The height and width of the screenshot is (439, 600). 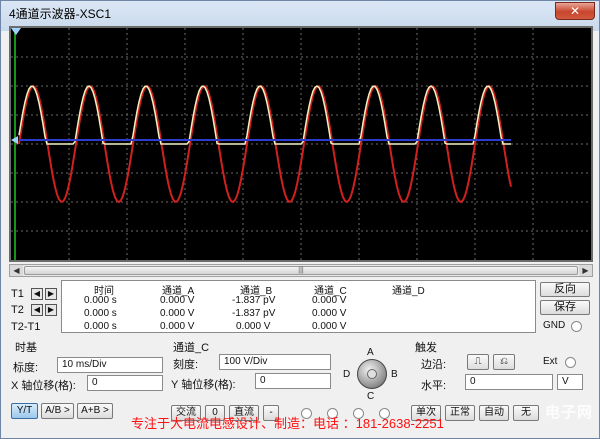 I want to click on mode-yt-button: Y/T, so click(x=24, y=411).